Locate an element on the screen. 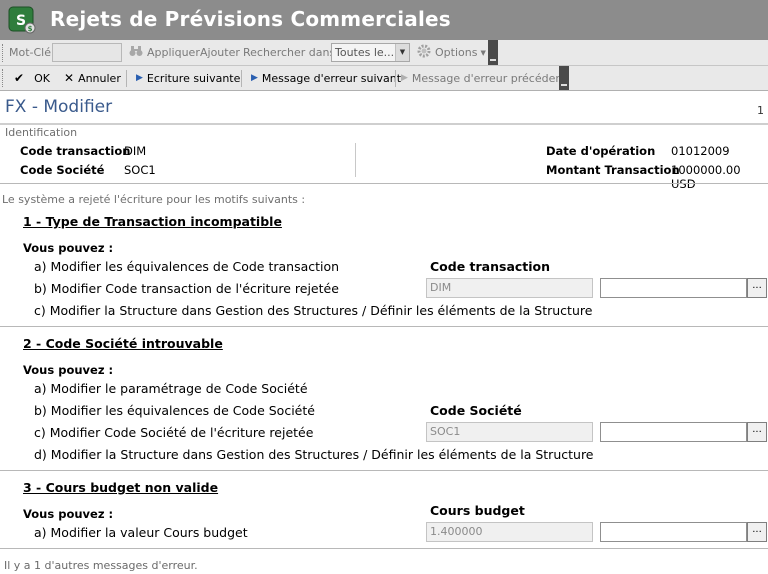 The width and height of the screenshot is (768, 574). code-transaction-label: Code transaction is located at coordinates (75, 151).